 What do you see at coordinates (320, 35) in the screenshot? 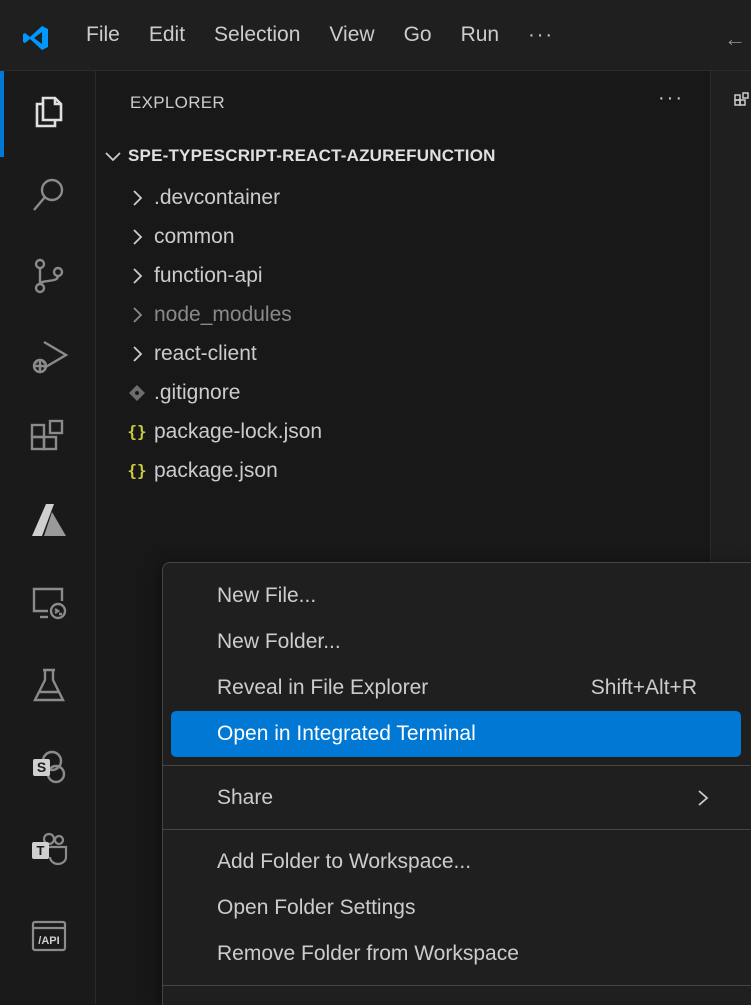
I see `menu-bar: File Edit Selection View Go Run ···` at bounding box center [320, 35].